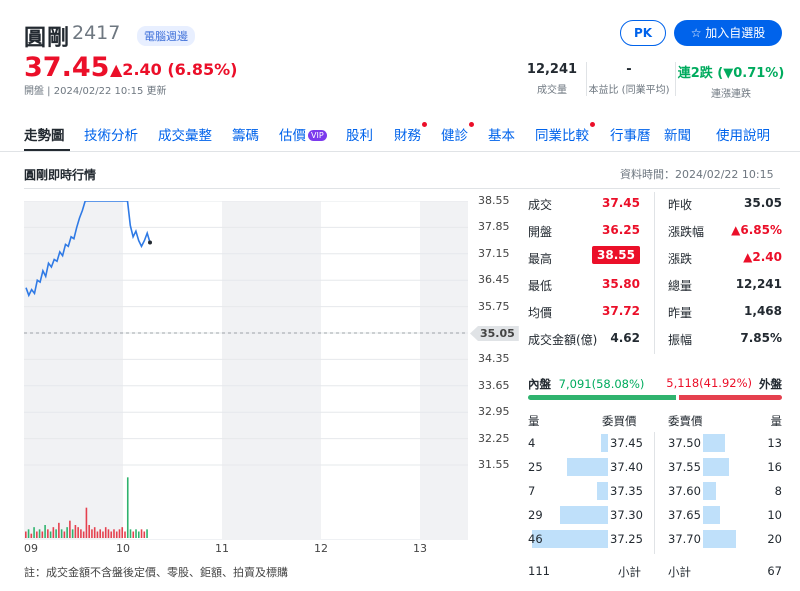  Describe the element at coordinates (494, 412) in the screenshot. I see `y-tick-label: 32.95` at that location.